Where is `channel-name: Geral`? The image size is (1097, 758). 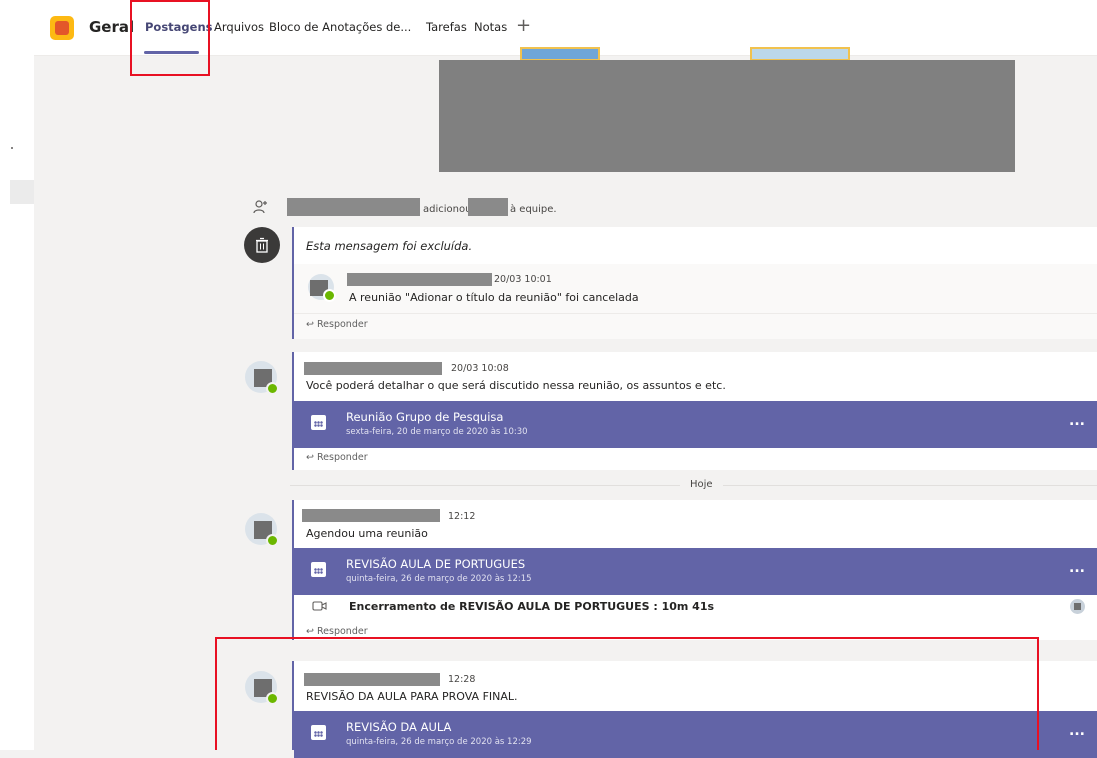 channel-name: Geral is located at coordinates (112, 27).